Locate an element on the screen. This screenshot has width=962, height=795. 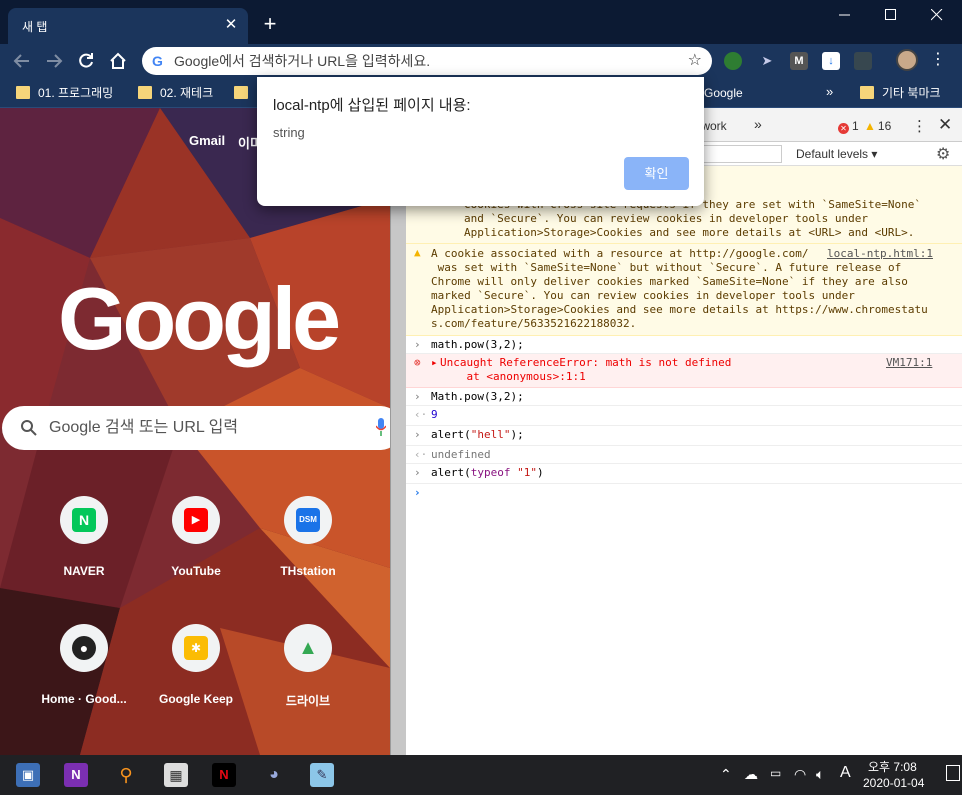
log-levels-dropdown: Default levels ▾ is located at coordinates (836, 154).